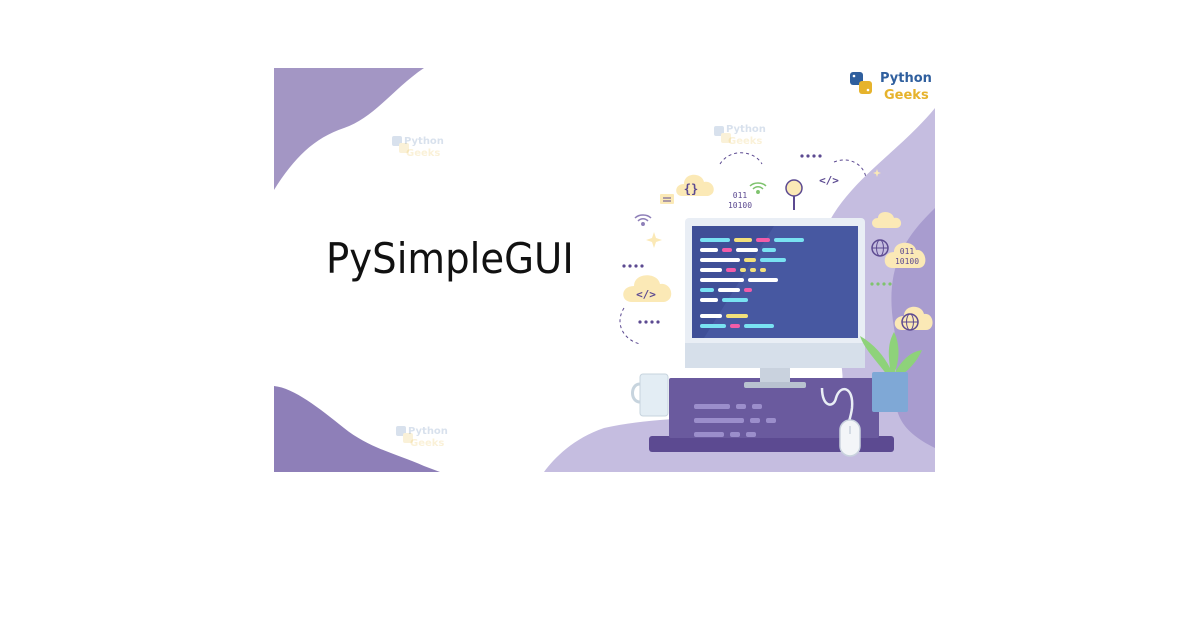 The image size is (1200, 628). Describe the element at coordinates (630, 326) in the screenshot. I see `dashed-arrow-left` at that location.